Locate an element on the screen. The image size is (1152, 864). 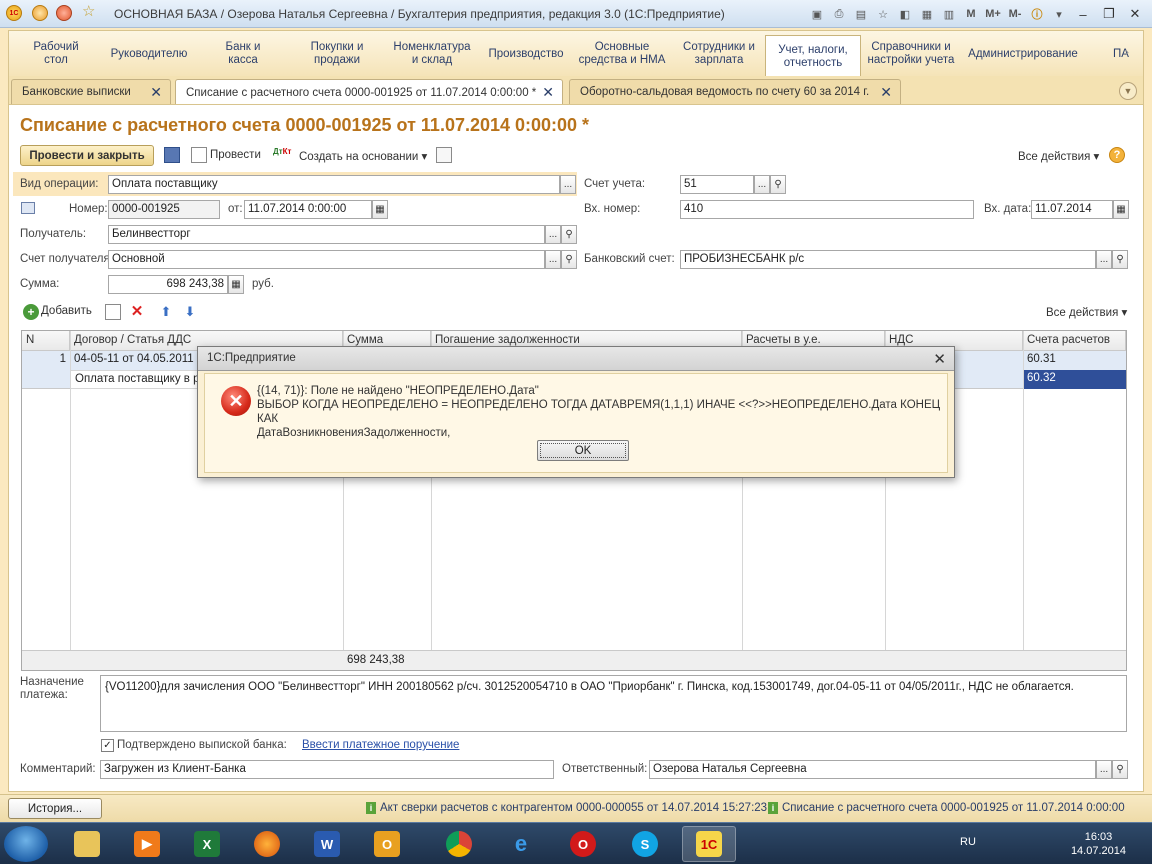
taskbar-1c: 1C is located at coordinates (709, 844).